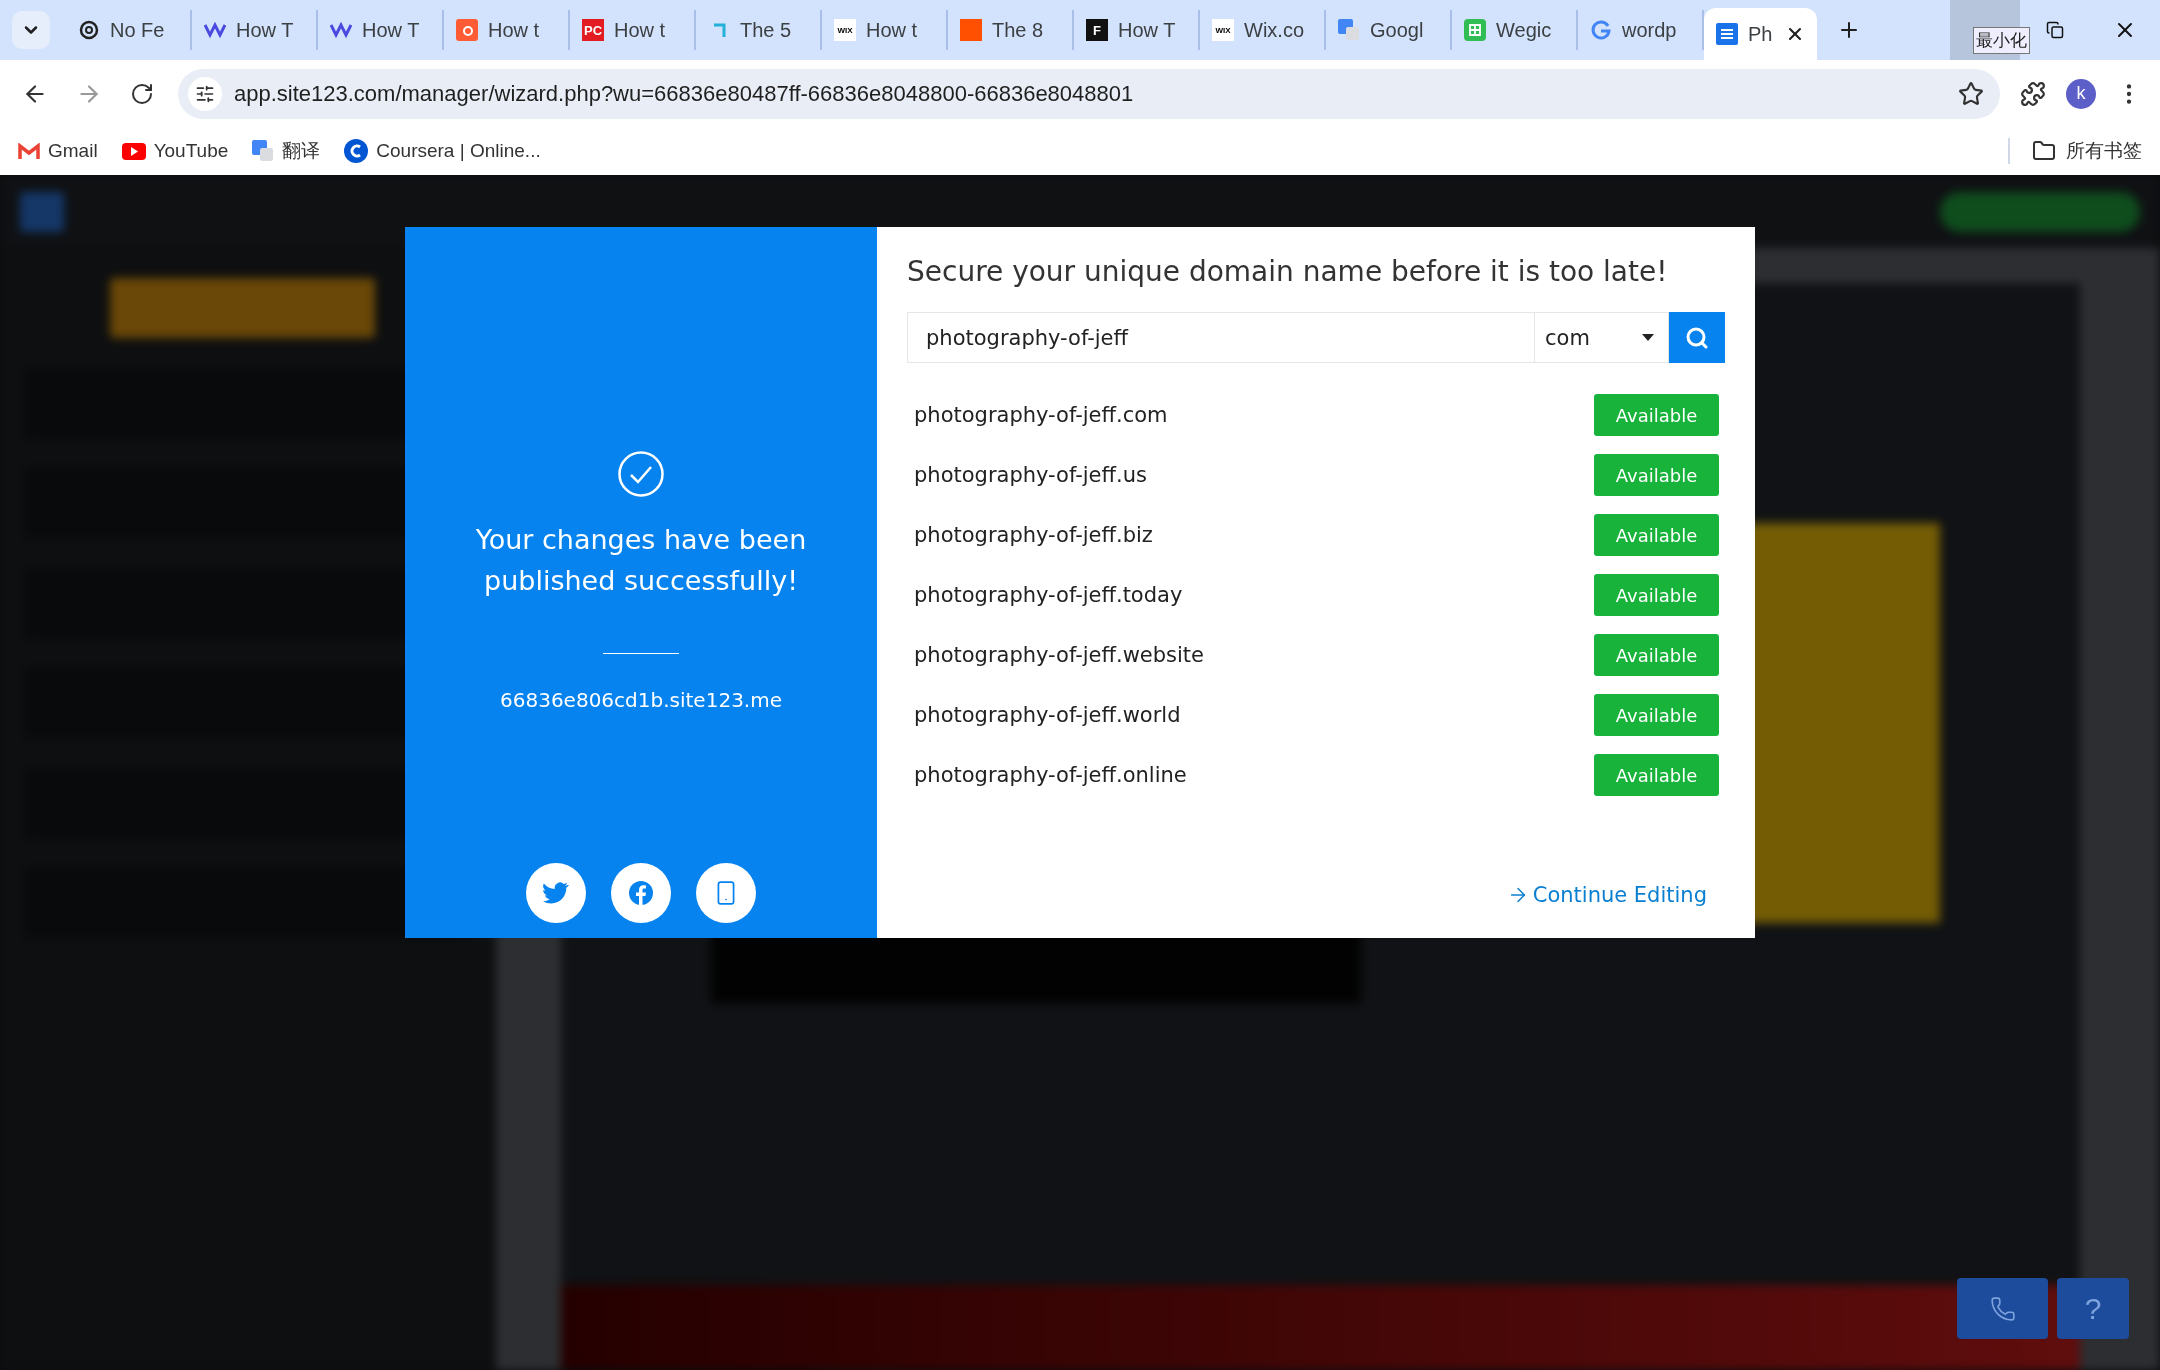 Image resolution: width=2160 pixels, height=1370 pixels. I want to click on domain-name: photography-of-jeff.today, so click(1048, 595).